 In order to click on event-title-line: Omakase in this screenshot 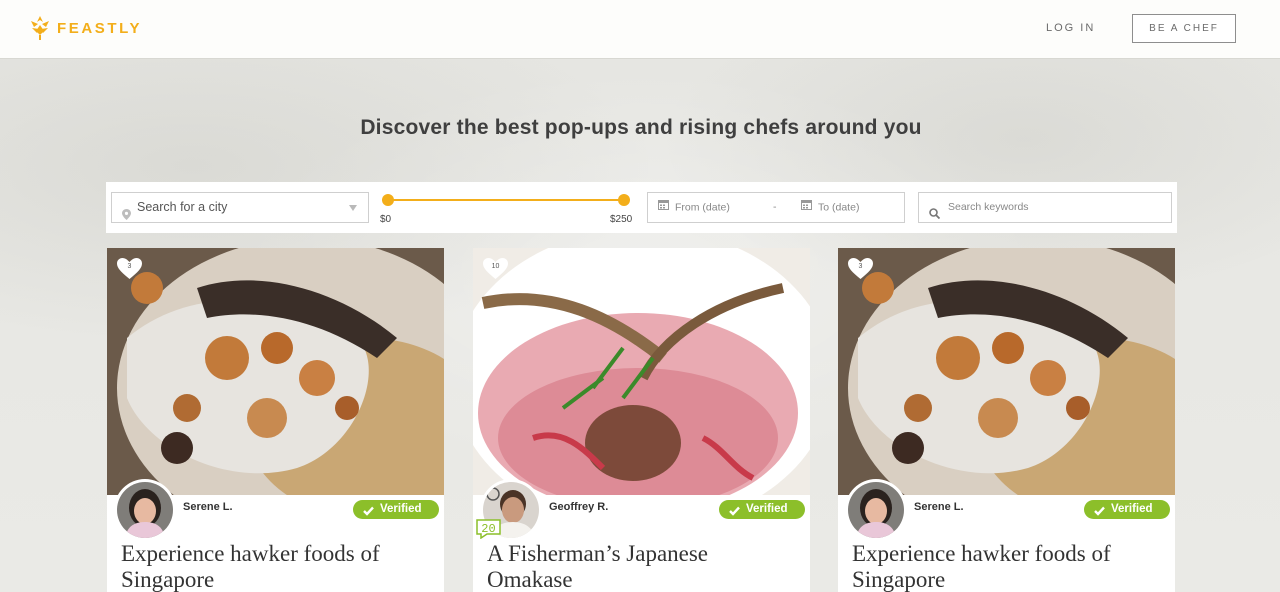, I will do `click(530, 579)`.